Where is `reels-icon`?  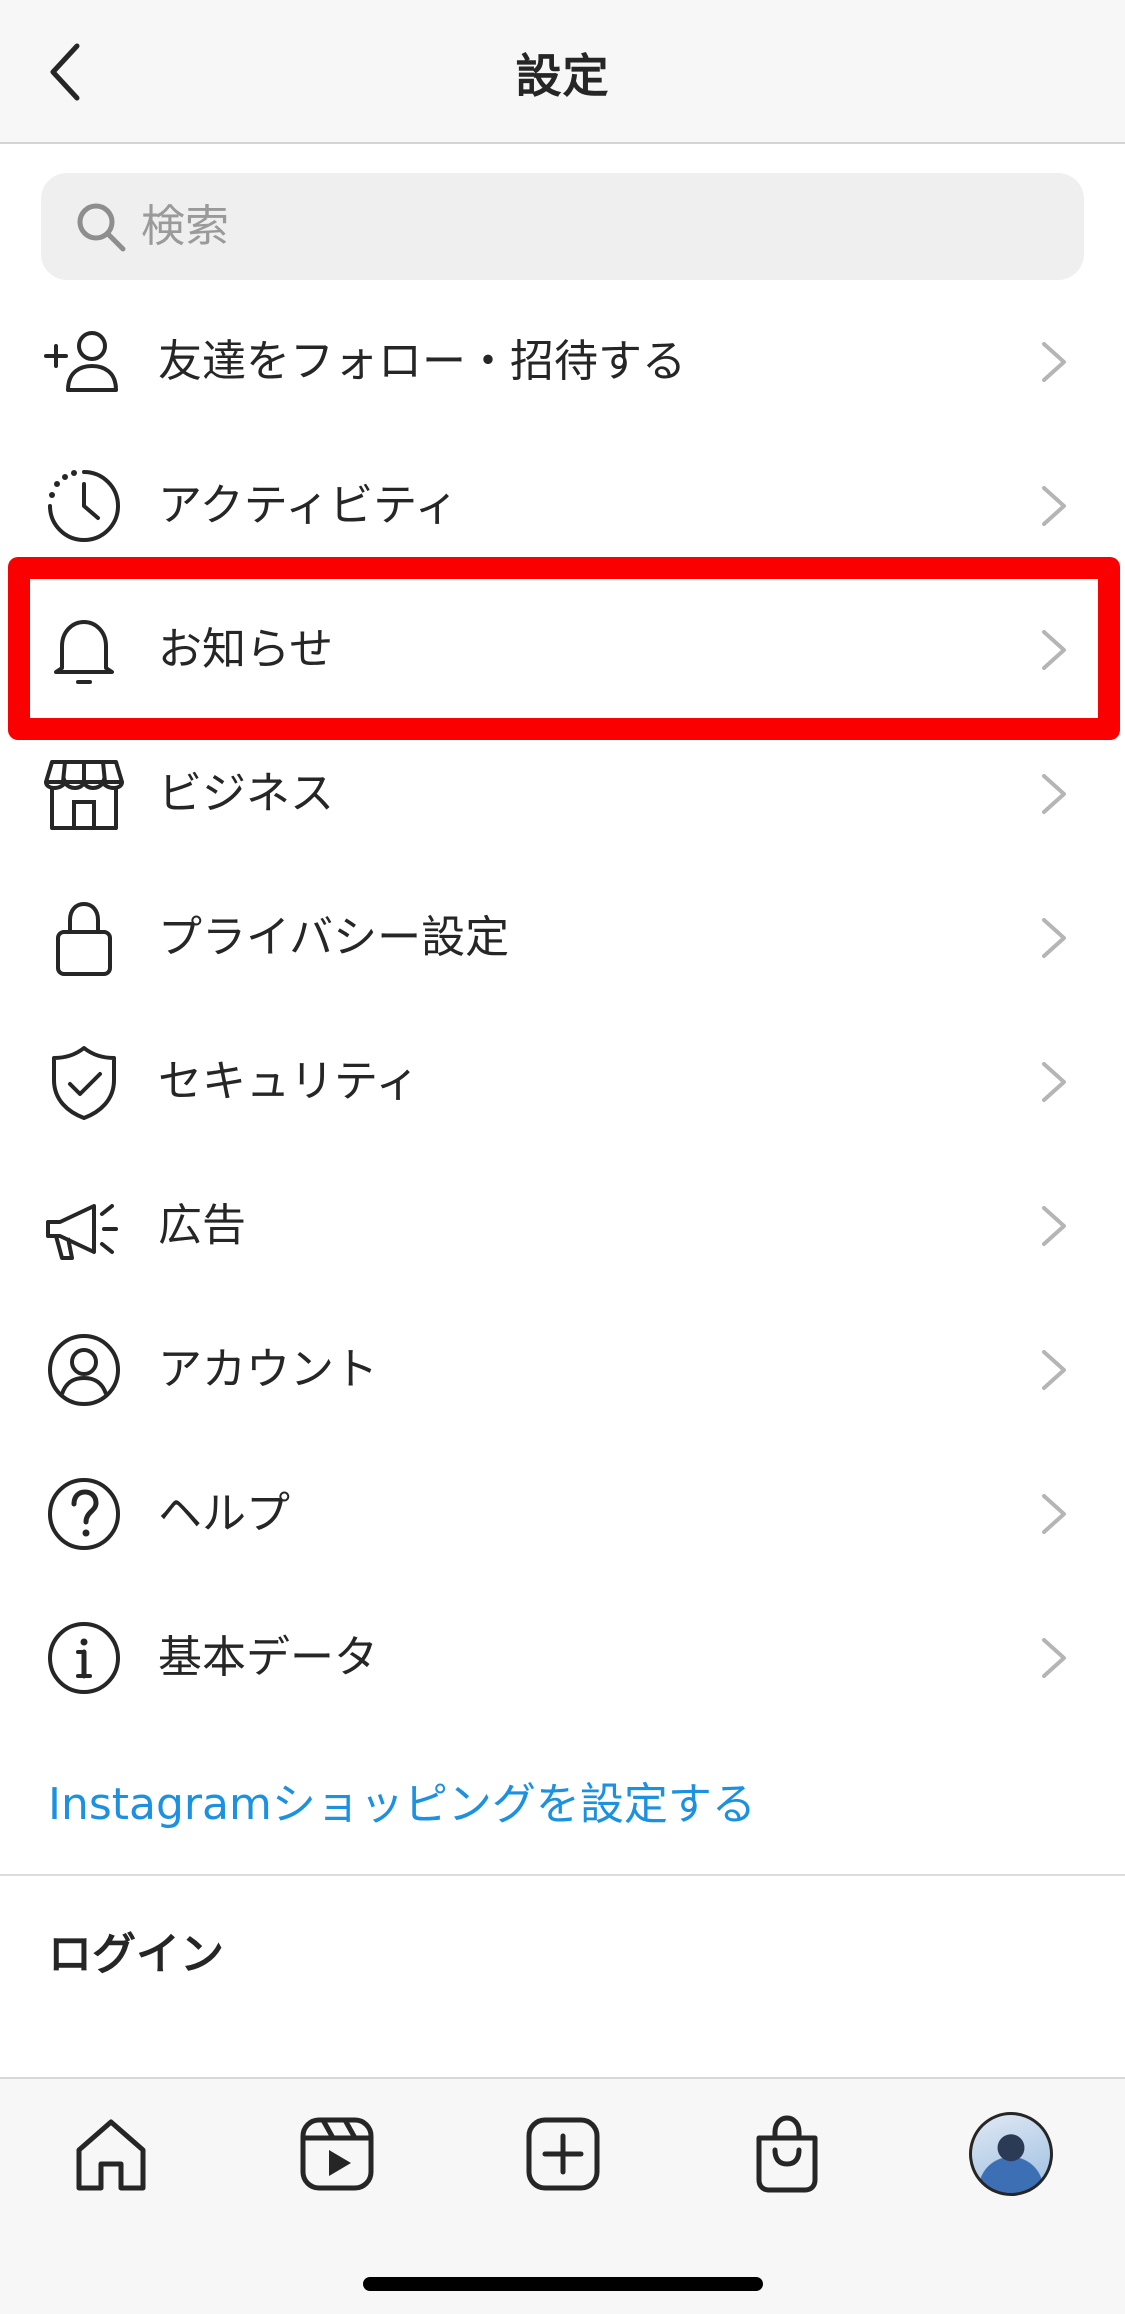 reels-icon is located at coordinates (337, 2154).